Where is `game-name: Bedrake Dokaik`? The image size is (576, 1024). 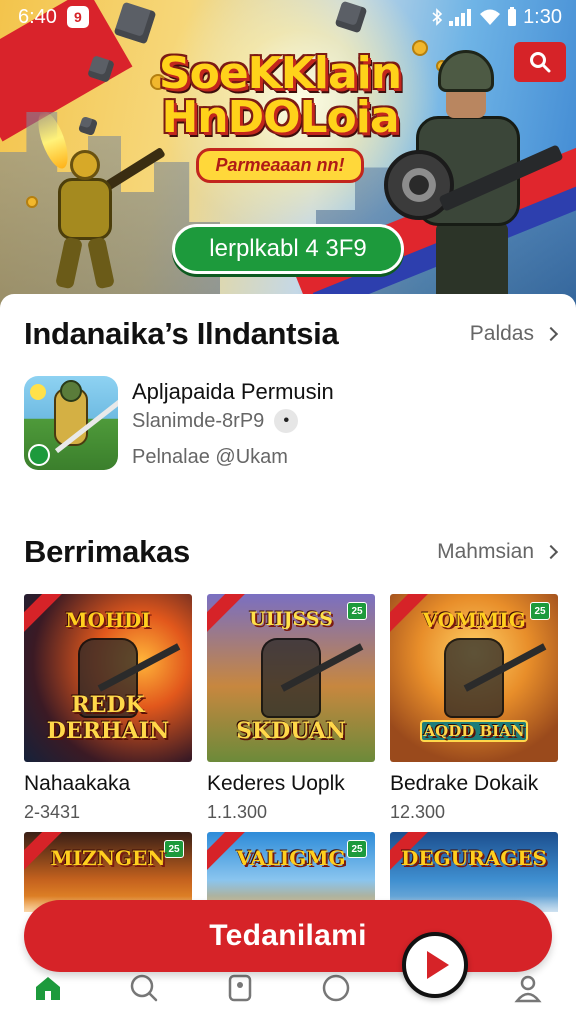 game-name: Bedrake Dokaik is located at coordinates (464, 783).